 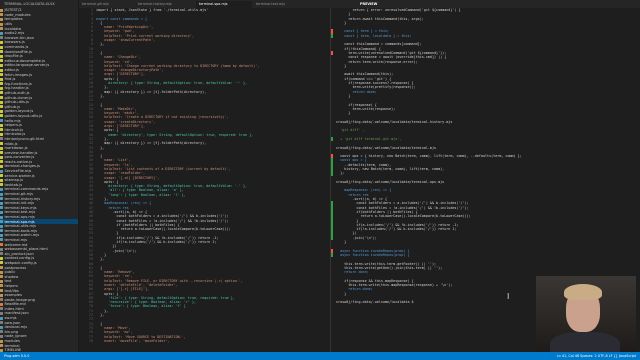 What do you see at coordinates (20, 262) in the screenshot?
I see `sidebar-item-label: webpack.config.js` at bounding box center [20, 262].